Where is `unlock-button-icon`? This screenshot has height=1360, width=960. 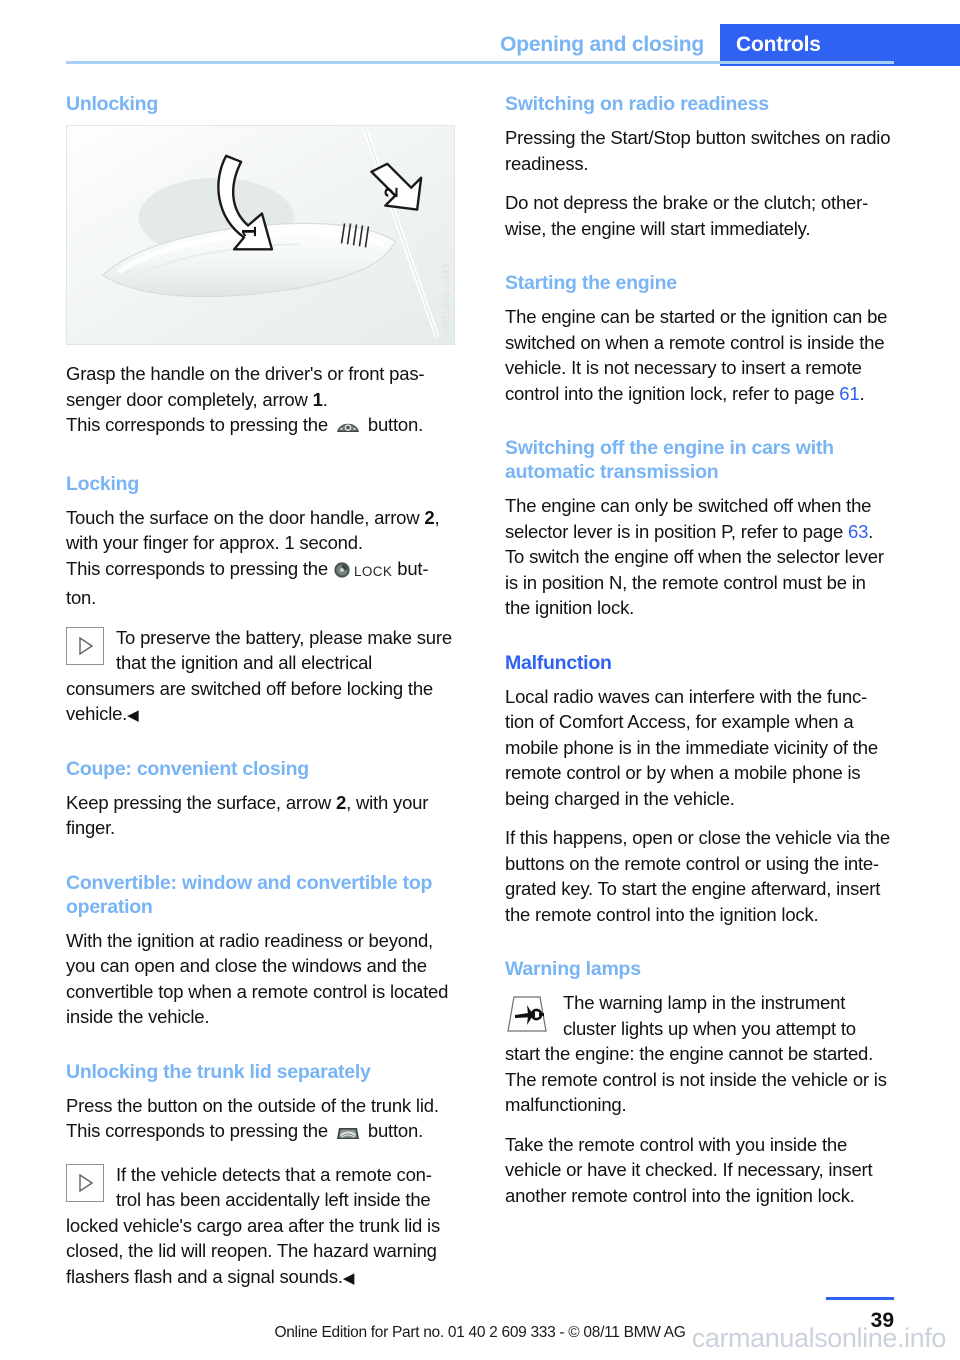
unlock-button-icon is located at coordinates (348, 429).